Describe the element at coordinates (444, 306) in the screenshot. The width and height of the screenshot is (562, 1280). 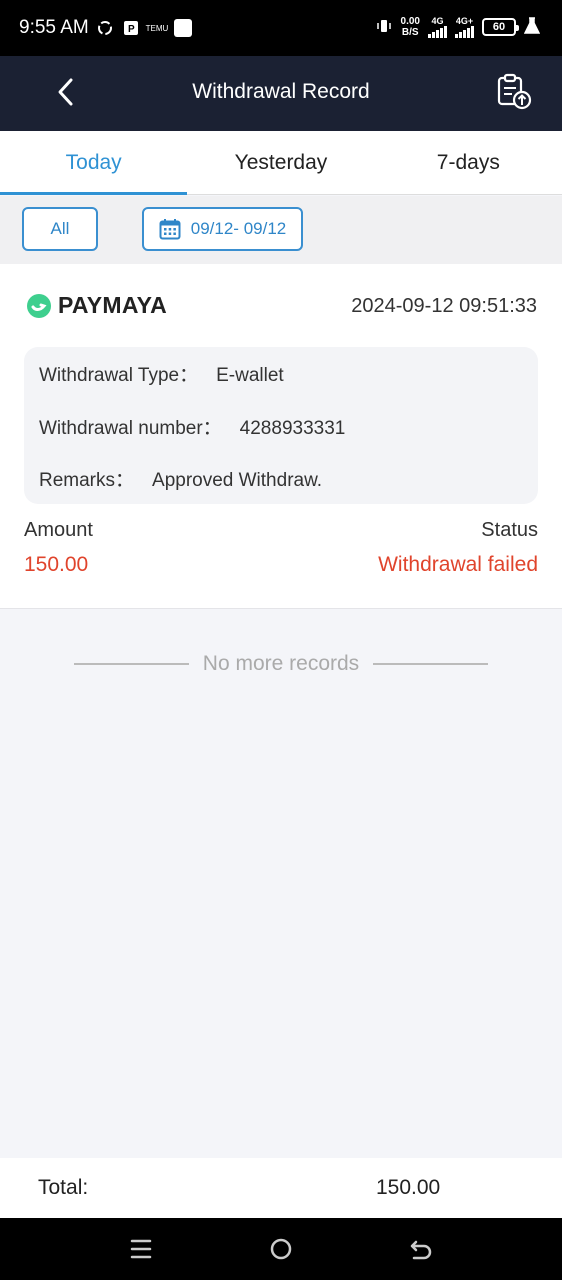
I see `record-datetime: 2024-09-12 09:51:33` at that location.